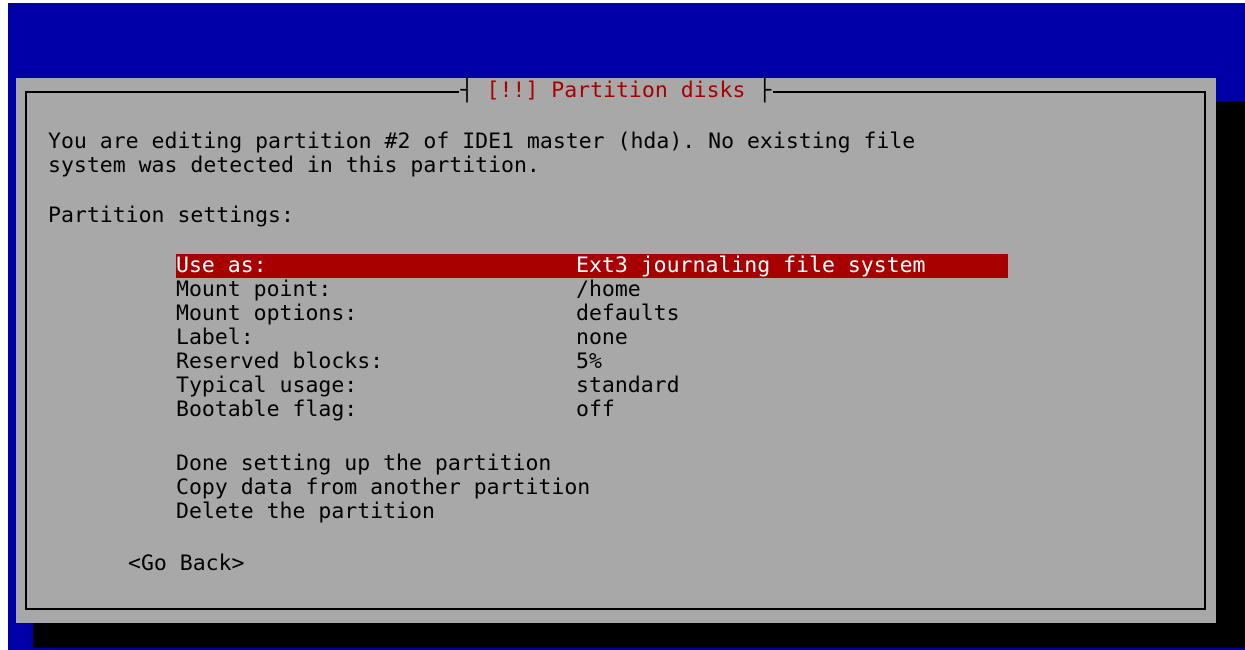 This screenshot has width=1245, height=650. I want to click on done-setting-up-partition-item: Done setting up the partition, so click(363, 464).